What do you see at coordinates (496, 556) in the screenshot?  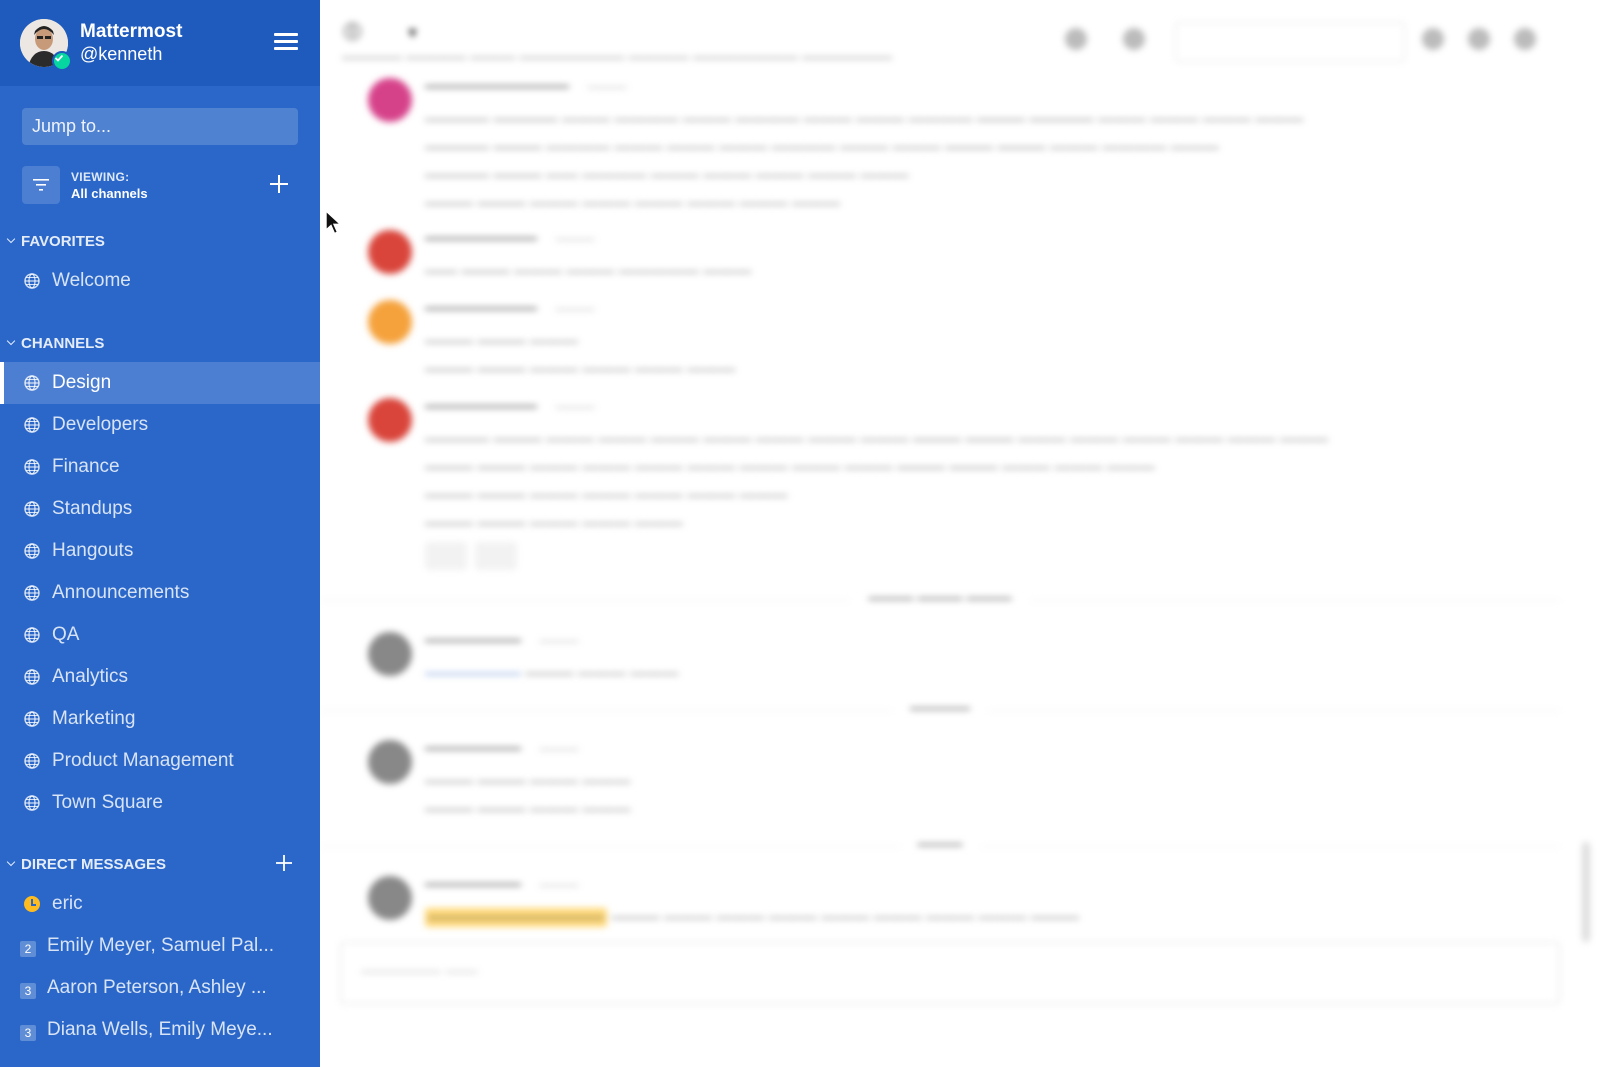 I see `reaction-thumbs-up` at bounding box center [496, 556].